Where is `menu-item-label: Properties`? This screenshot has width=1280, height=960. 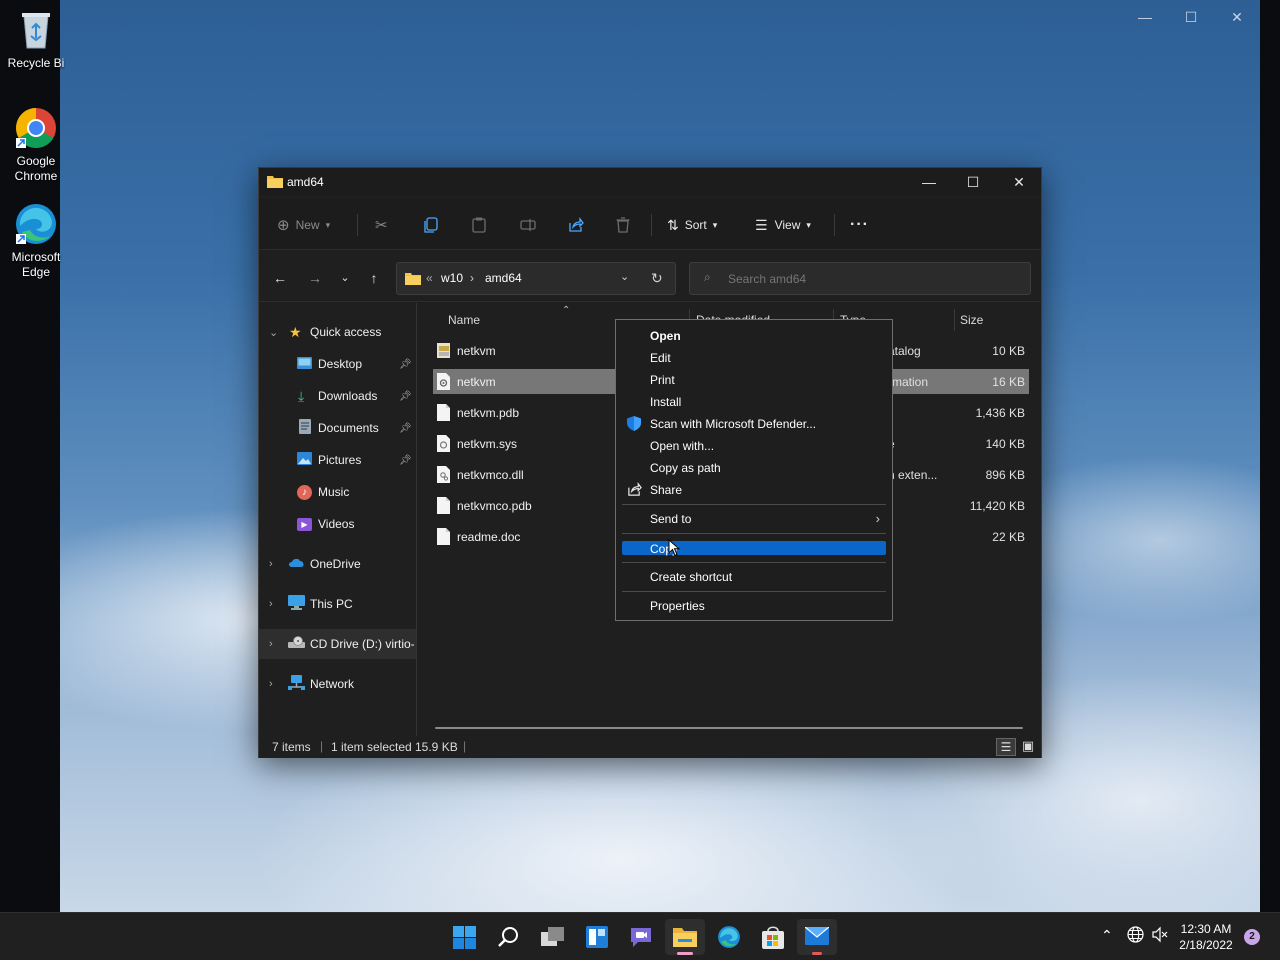
menu-item-label: Properties is located at coordinates (677, 606).